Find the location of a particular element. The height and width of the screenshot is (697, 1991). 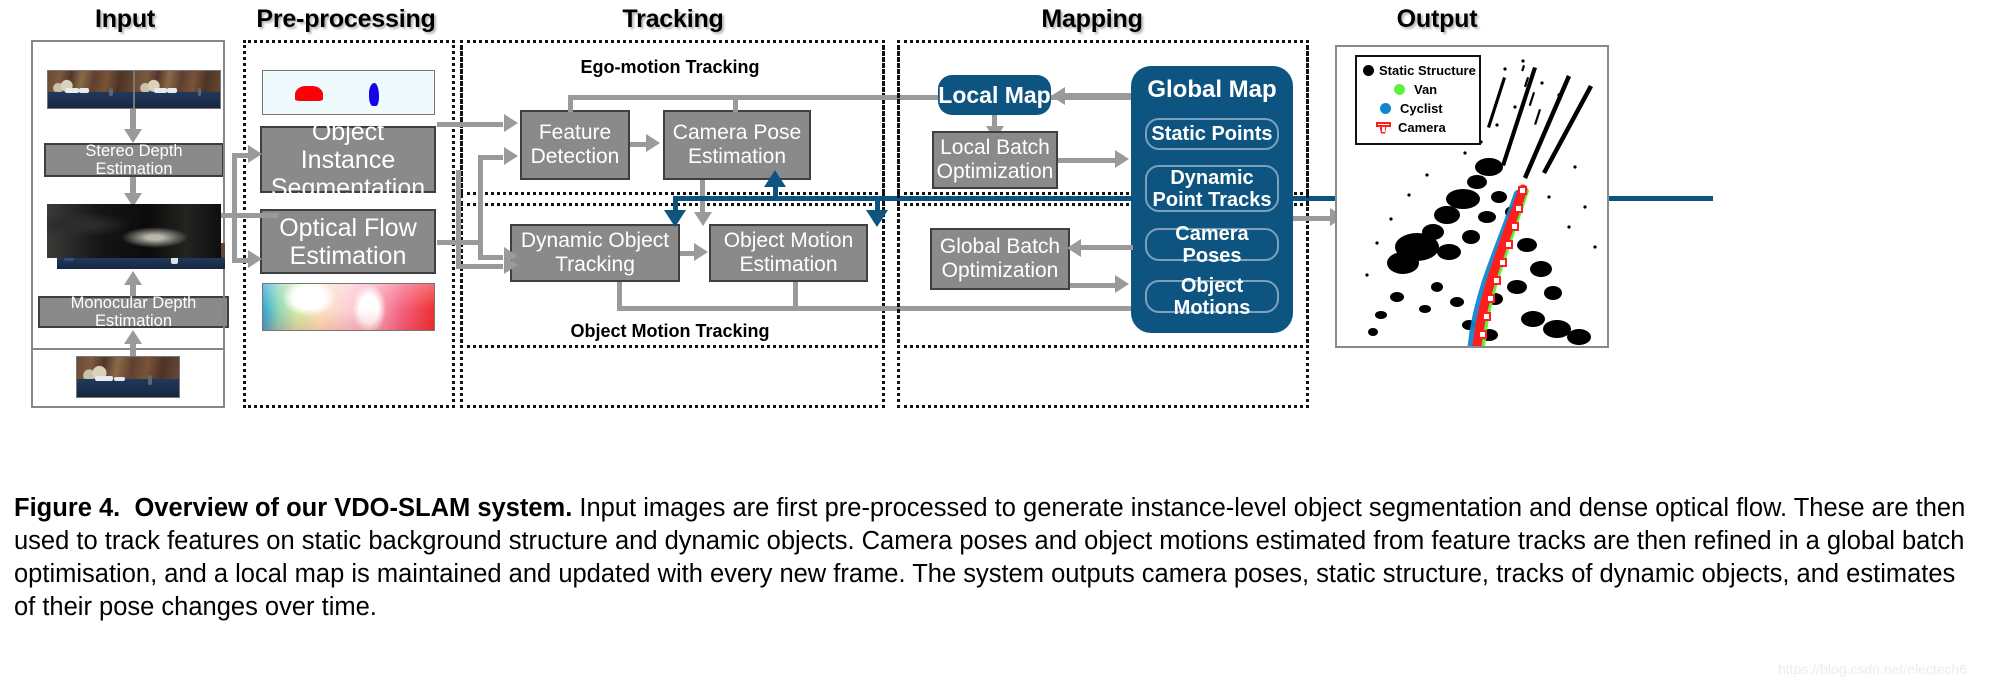

arrow-line-globalbatch-to-globalmap is located at coordinates (1094, 285).